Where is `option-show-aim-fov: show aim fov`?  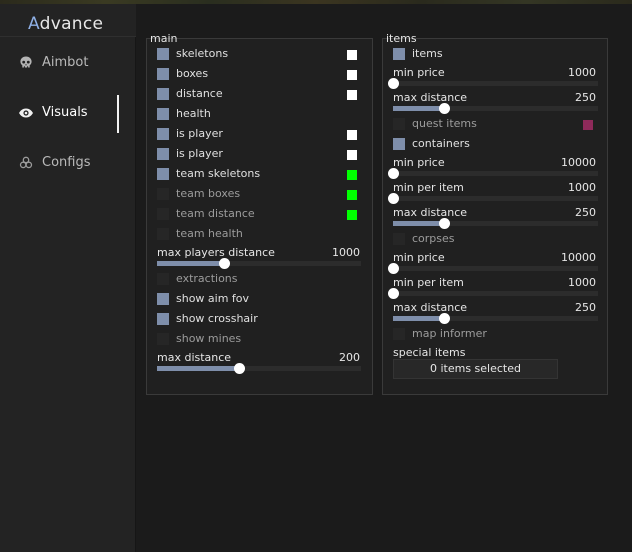
option-show-aim-fov: show aim fov is located at coordinates (259, 300).